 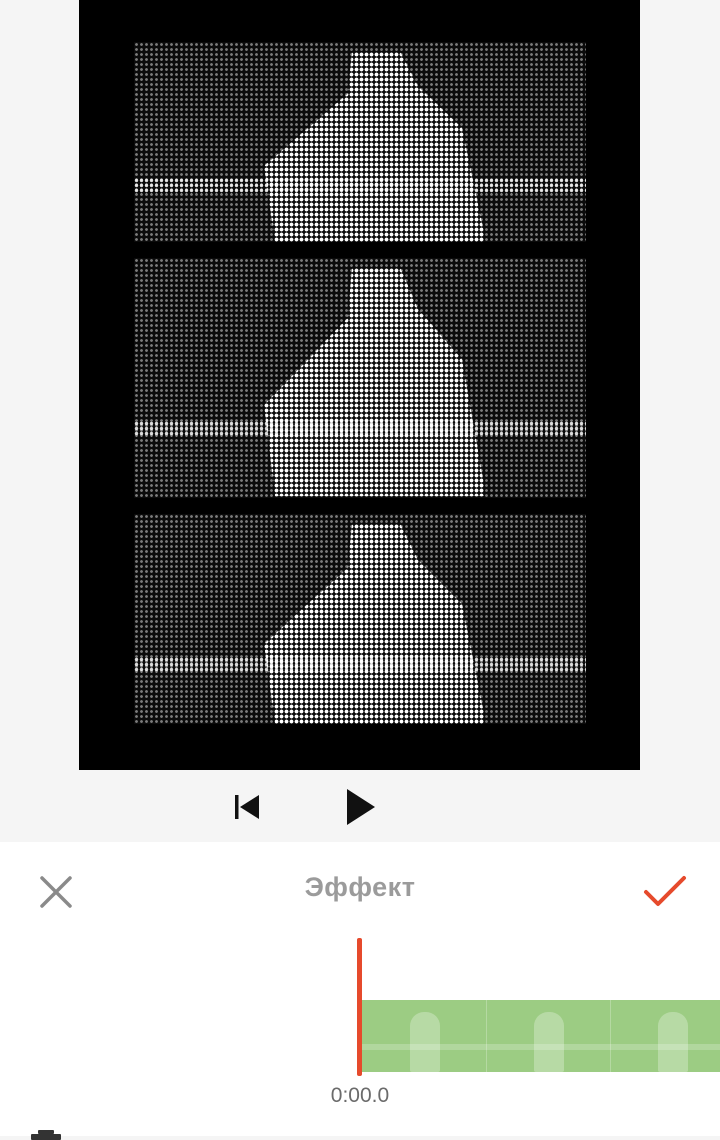 What do you see at coordinates (46, 1134) in the screenshot?
I see `trash-icon` at bounding box center [46, 1134].